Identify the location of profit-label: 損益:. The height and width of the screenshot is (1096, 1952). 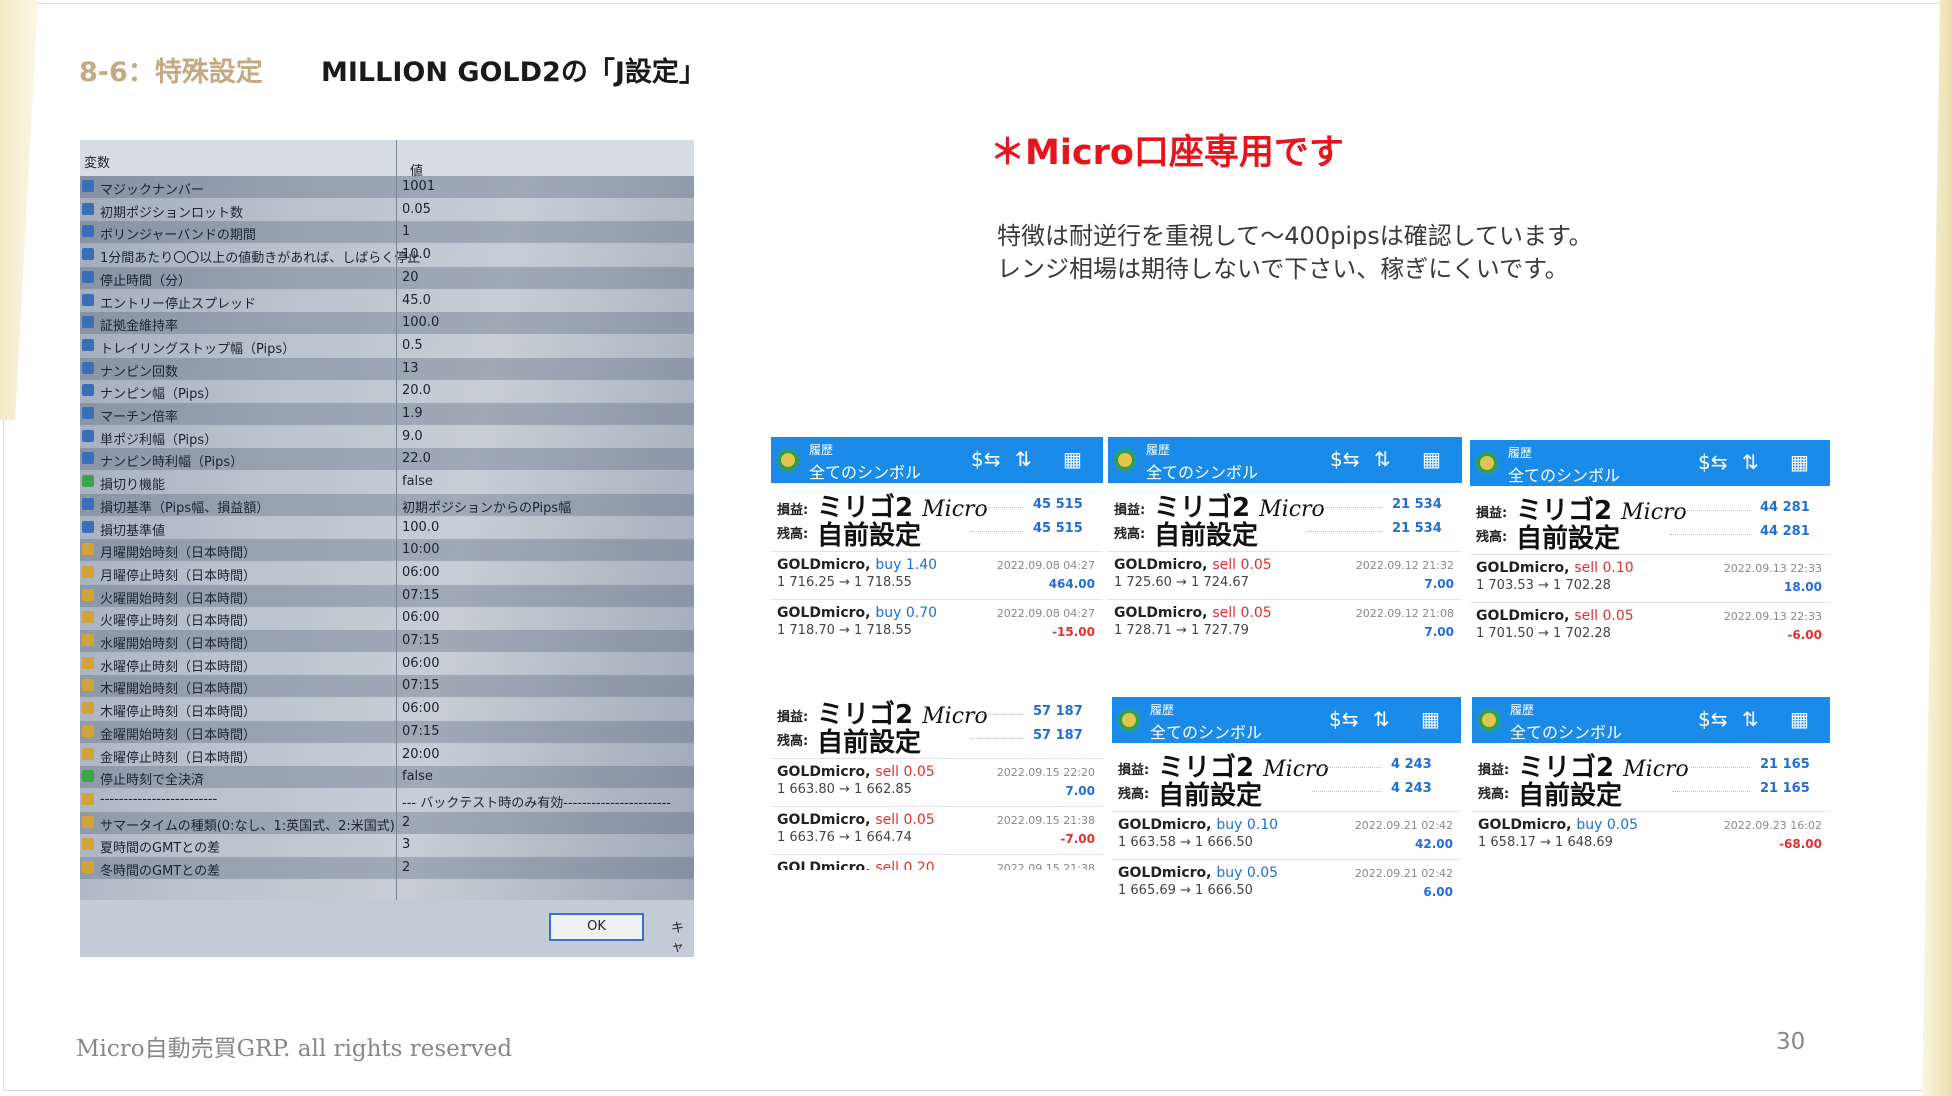
(1134, 770).